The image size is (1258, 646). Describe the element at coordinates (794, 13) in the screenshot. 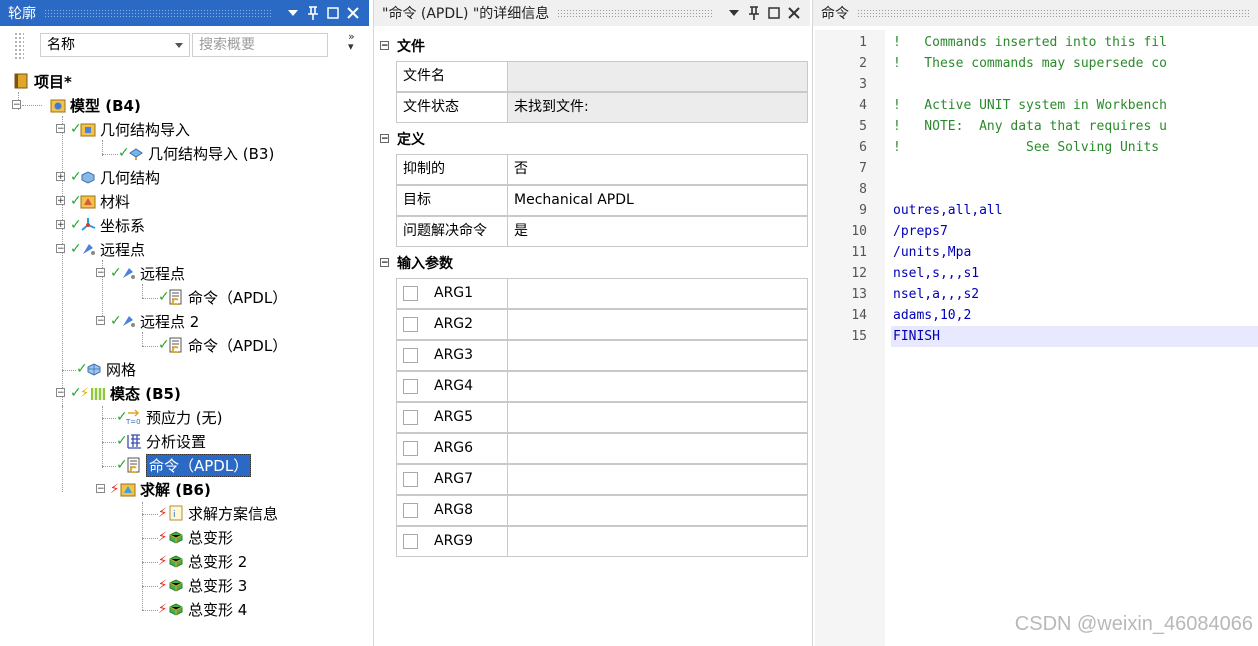

I see `close-icon` at that location.